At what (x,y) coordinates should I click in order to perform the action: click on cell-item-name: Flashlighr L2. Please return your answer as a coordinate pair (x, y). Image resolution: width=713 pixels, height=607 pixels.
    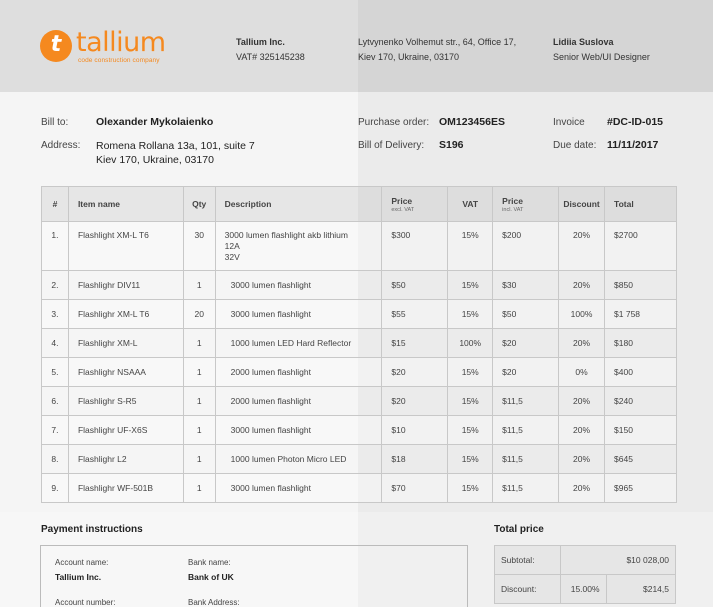
    Looking at the image, I should click on (125, 459).